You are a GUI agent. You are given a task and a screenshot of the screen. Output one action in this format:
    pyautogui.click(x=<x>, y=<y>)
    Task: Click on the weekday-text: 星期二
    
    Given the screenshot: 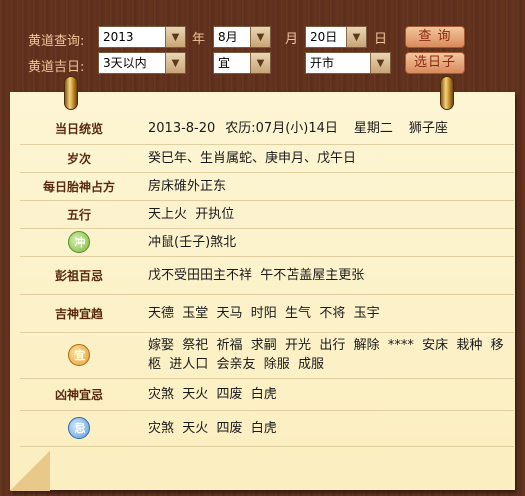 What is the action you would take?
    pyautogui.click(x=373, y=129)
    